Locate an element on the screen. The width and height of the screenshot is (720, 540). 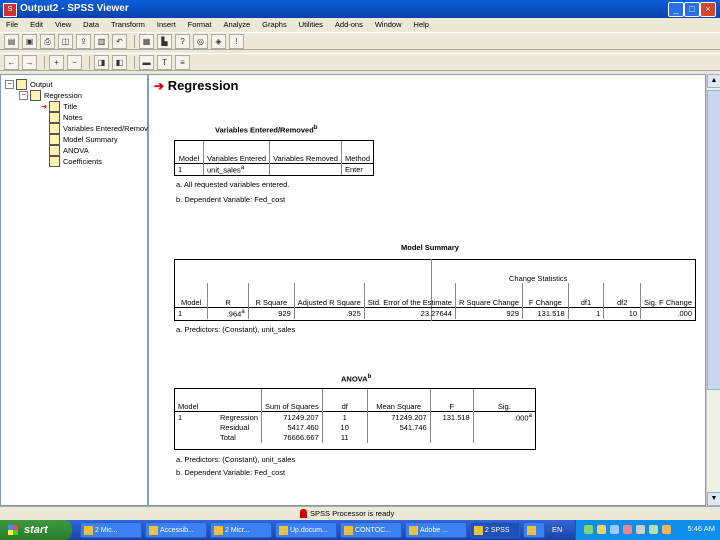
tree-node-regression: − Regression is located at coordinates (50, 95).